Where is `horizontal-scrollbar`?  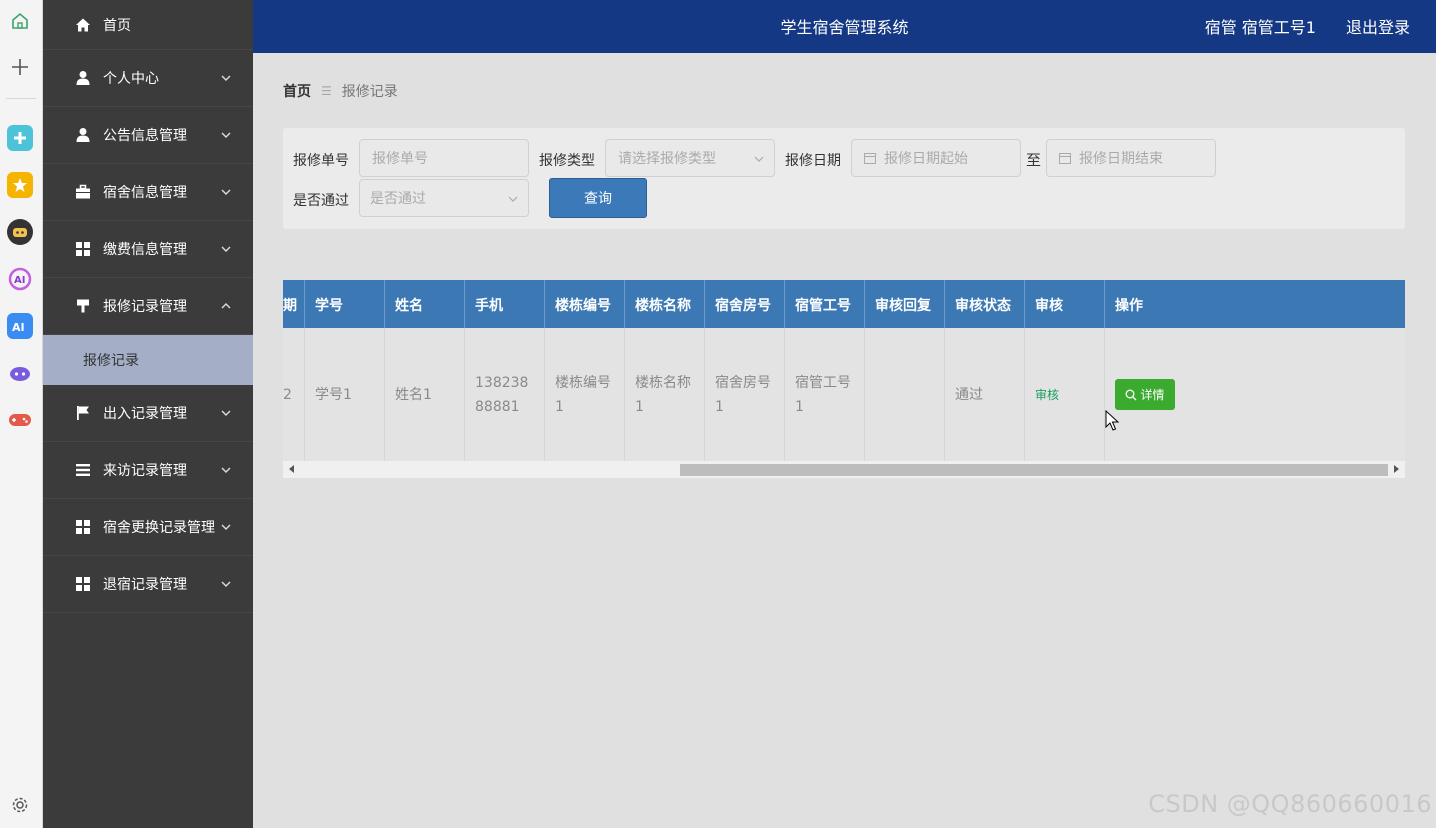
horizontal-scrollbar is located at coordinates (844, 469).